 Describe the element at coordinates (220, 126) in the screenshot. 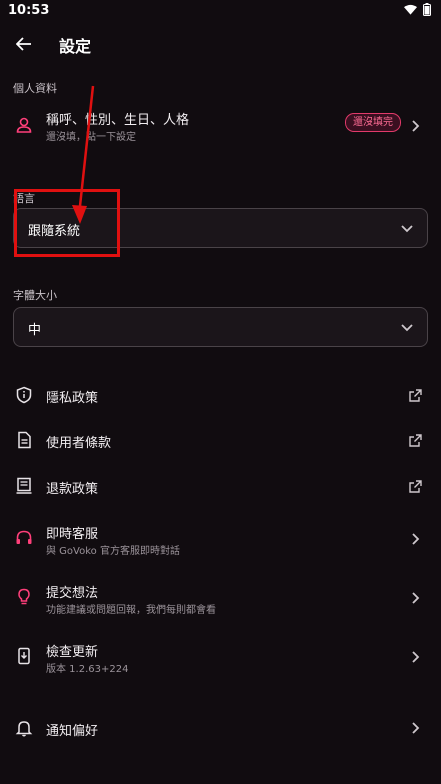

I see `profile-row: 稱呼、性別、生日、人格 還沒填，點一下設定 還沒填完` at that location.